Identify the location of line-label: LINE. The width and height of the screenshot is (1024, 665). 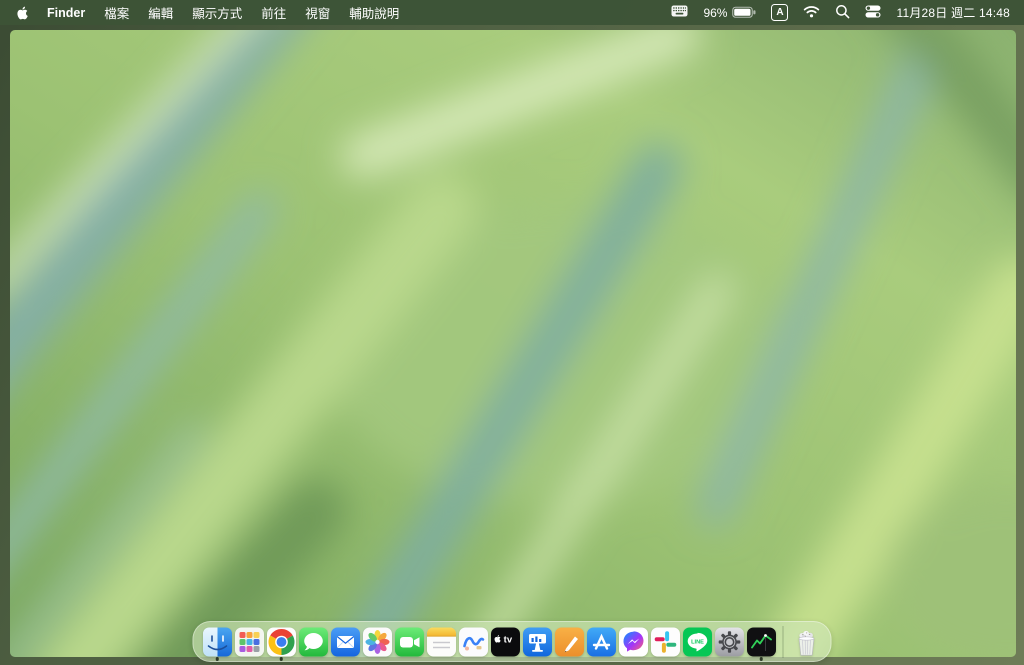
(697, 642).